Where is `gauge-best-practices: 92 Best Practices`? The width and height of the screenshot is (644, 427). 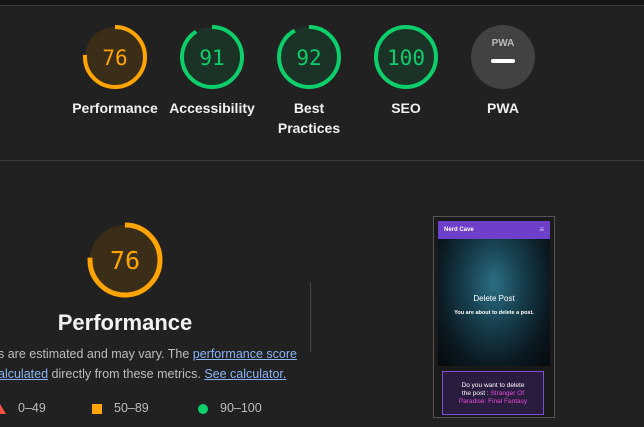
gauge-best-practices: 92 Best Practices is located at coordinates (309, 81).